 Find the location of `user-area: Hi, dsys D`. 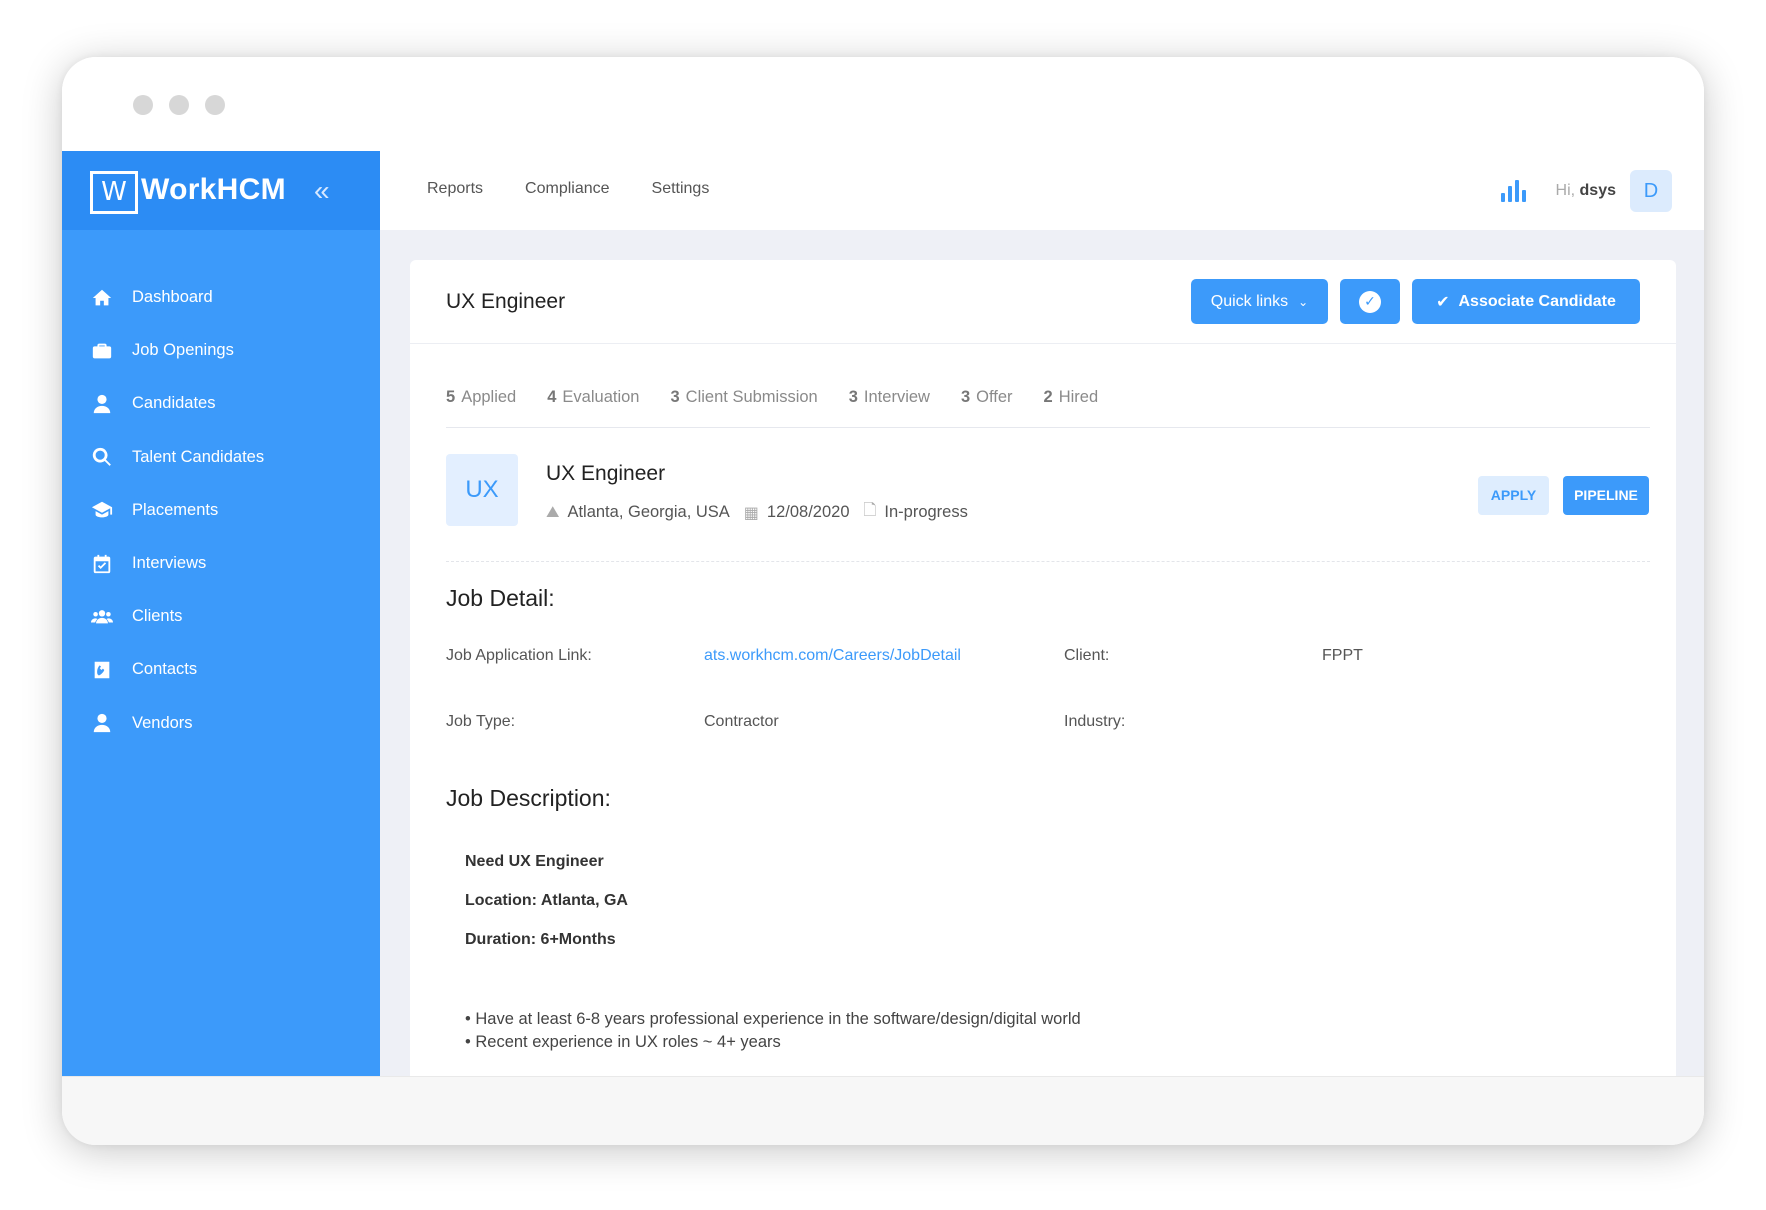

user-area: Hi, dsys D is located at coordinates (1586, 191).